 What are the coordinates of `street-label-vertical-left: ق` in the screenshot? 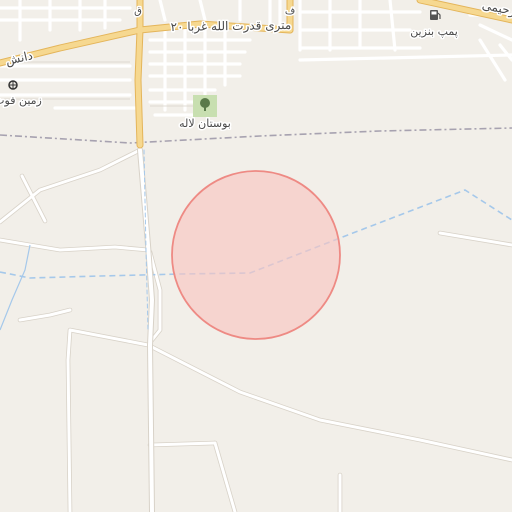 It's located at (138, 11).